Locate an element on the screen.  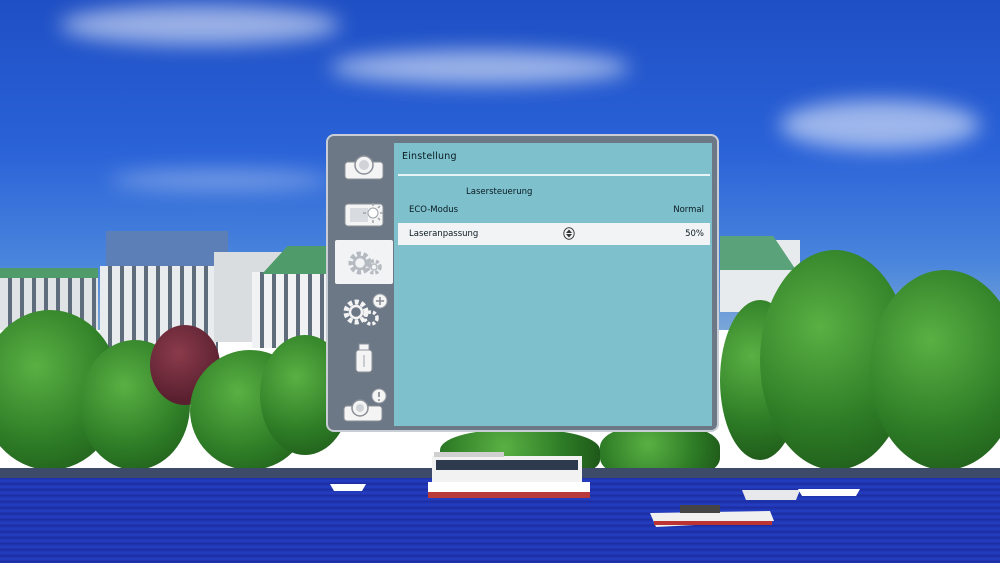
information-icon is located at coordinates (365, 405).